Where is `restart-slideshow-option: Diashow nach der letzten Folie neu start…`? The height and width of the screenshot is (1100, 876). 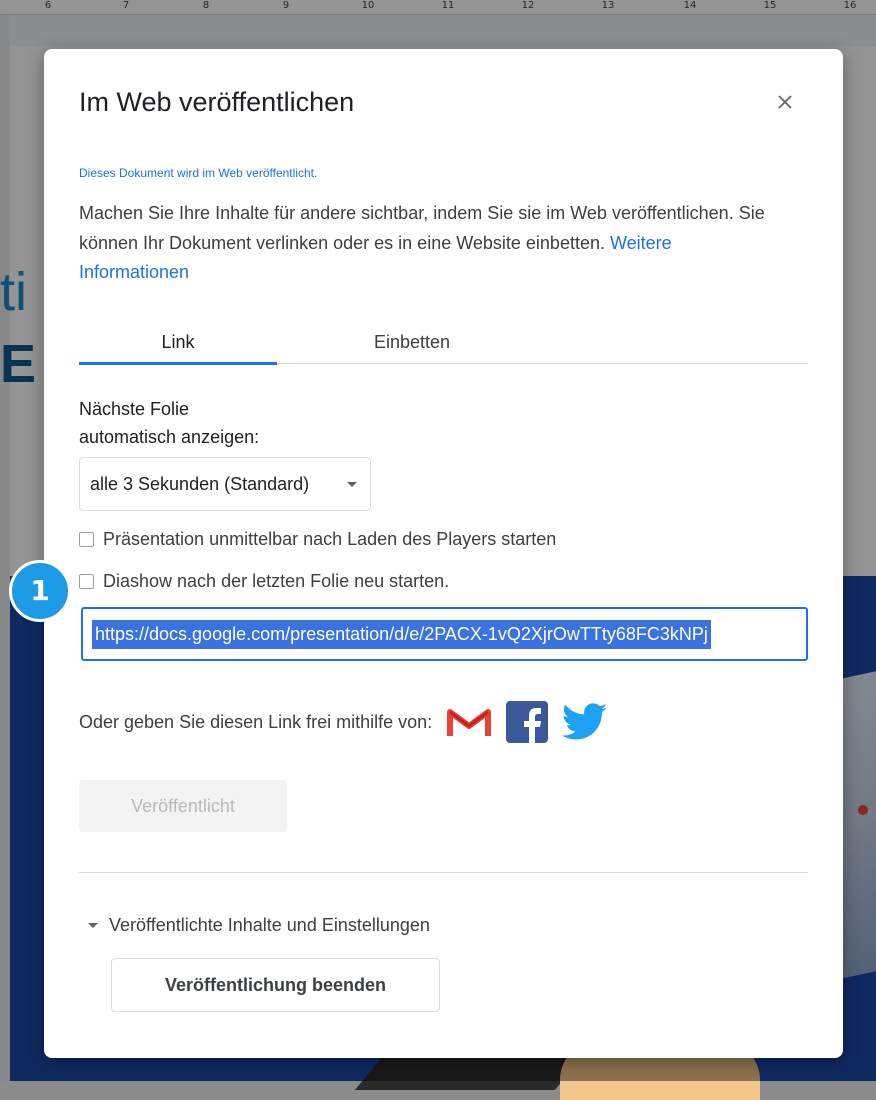
restart-slideshow-option: Diashow nach der letzten Folie neu start… is located at coordinates (264, 581).